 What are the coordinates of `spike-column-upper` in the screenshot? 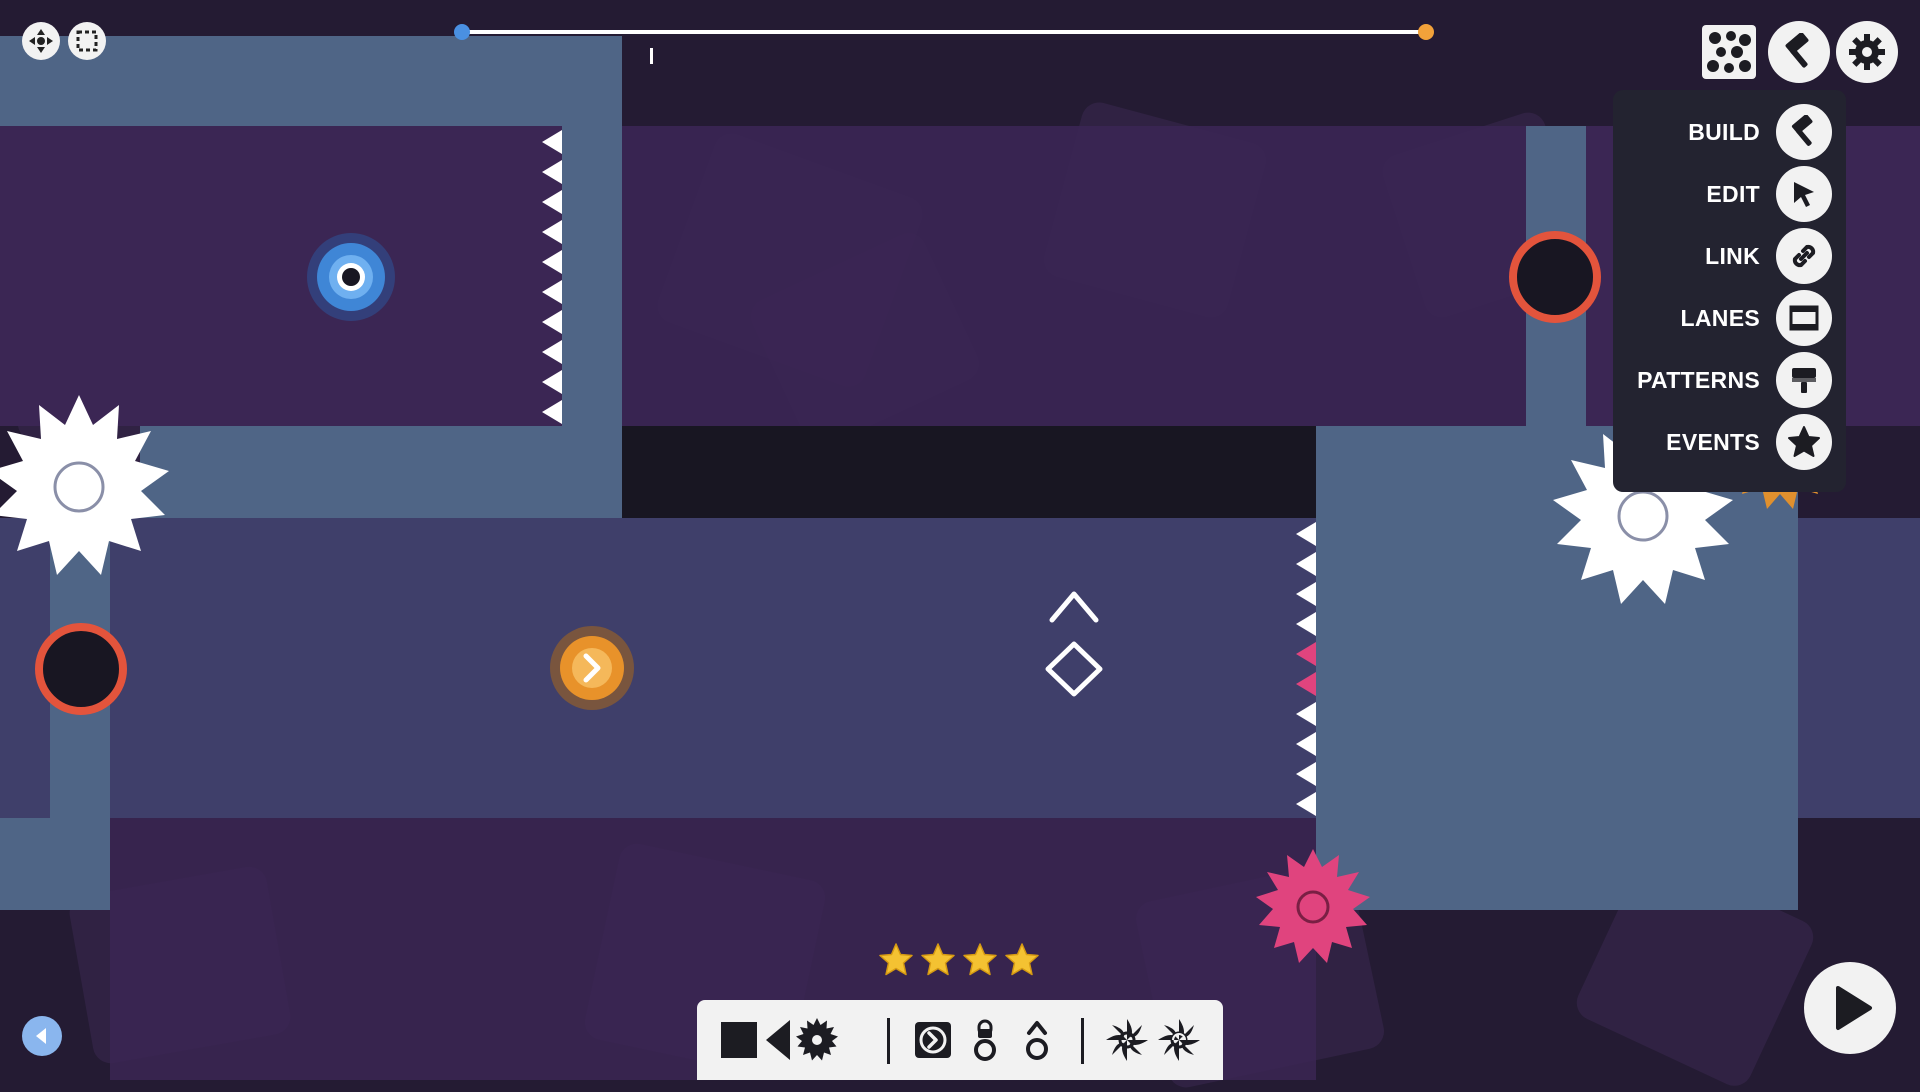 It's located at (552, 277).